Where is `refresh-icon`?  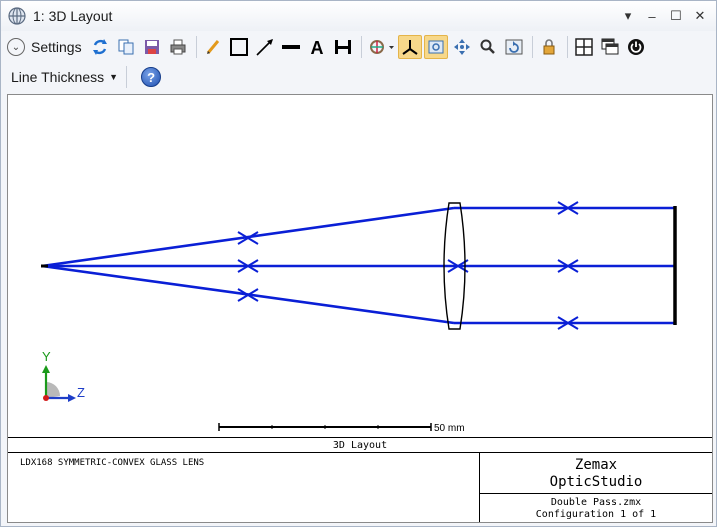 refresh-icon is located at coordinates (99, 47).